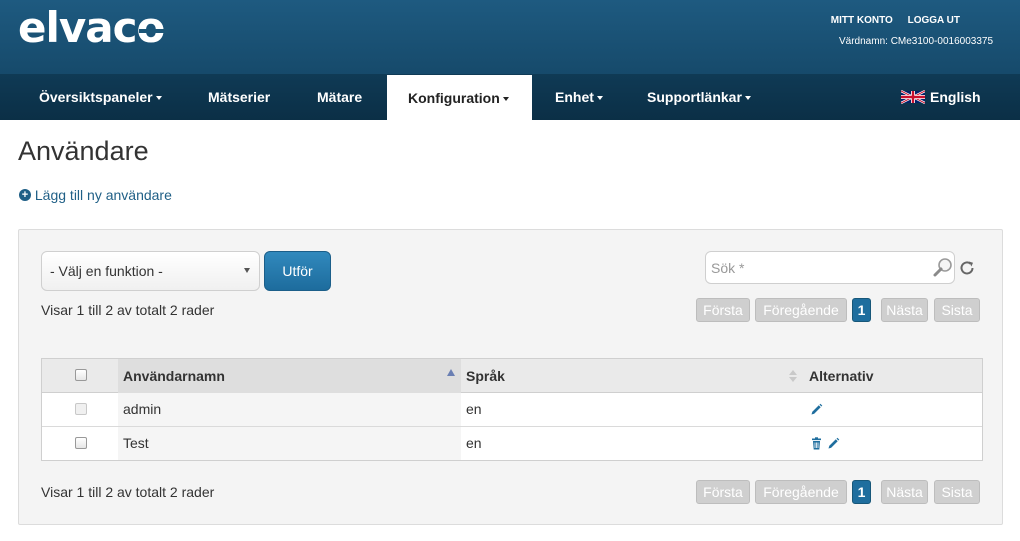 Image resolution: width=1020 pixels, height=541 pixels. I want to click on nav-item-konfiguration: Konfiguration, so click(459, 97).